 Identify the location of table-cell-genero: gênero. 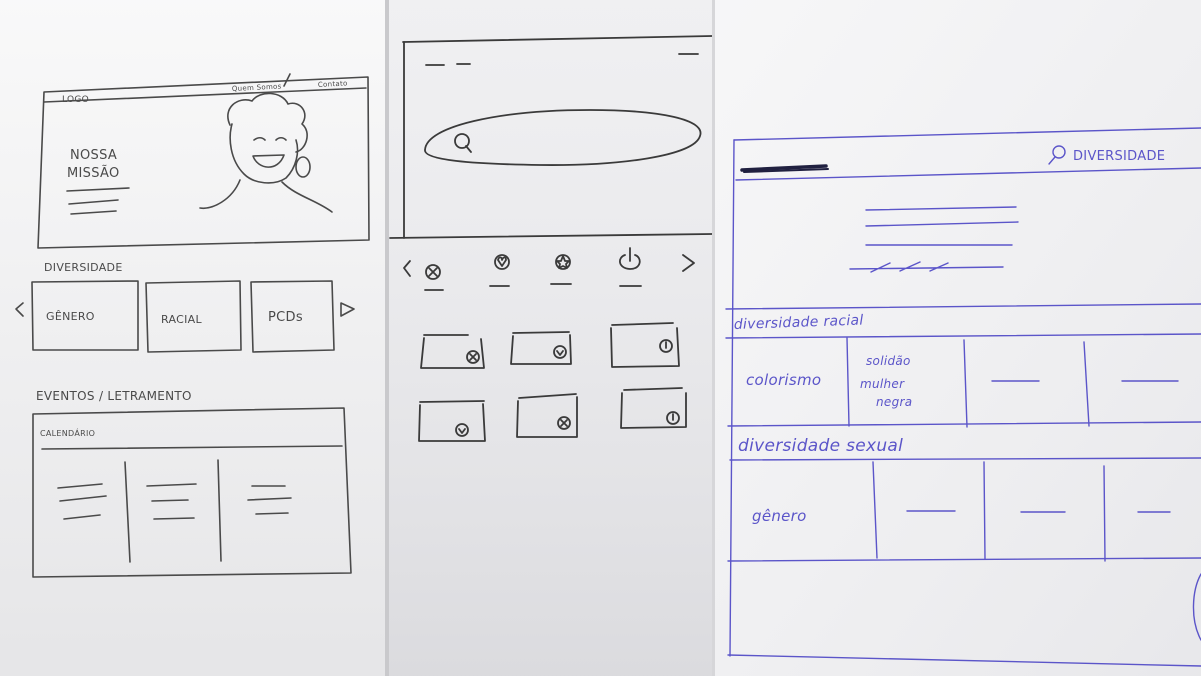
(779, 516).